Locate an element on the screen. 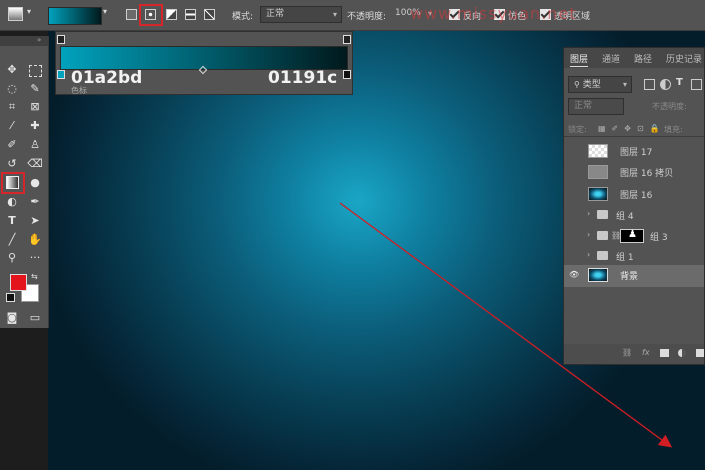  frame-icon: ⊠ is located at coordinates (35, 107).